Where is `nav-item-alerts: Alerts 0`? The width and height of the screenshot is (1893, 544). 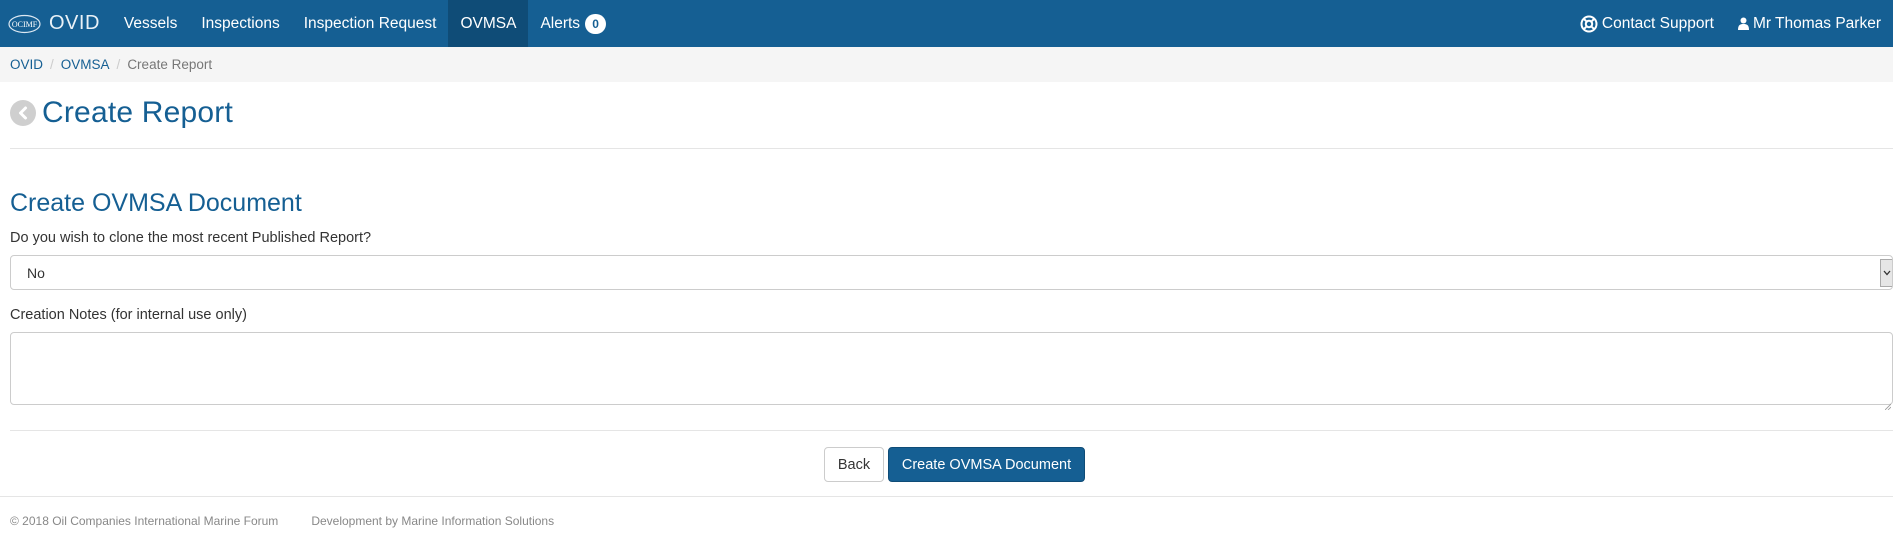 nav-item-alerts: Alerts 0 is located at coordinates (573, 23).